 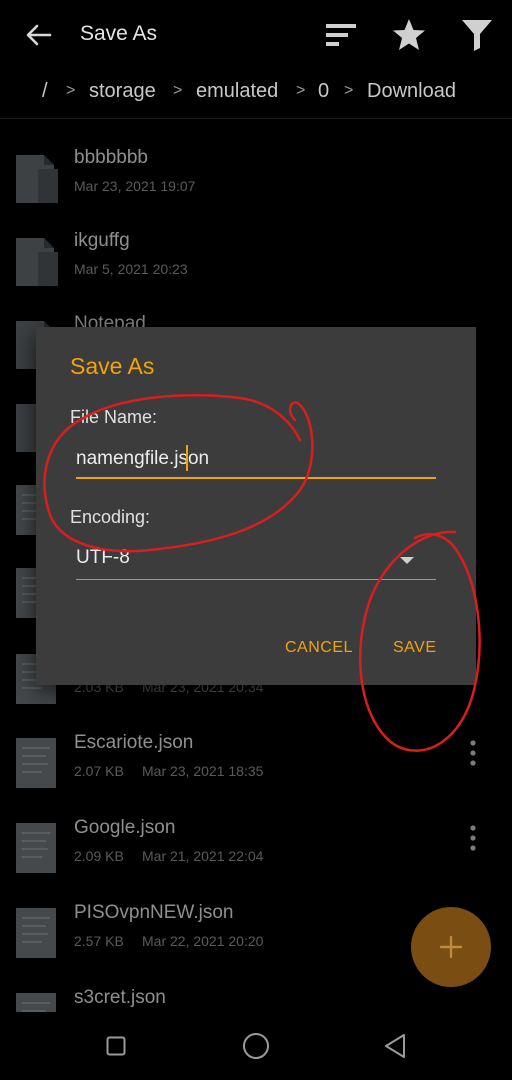 What do you see at coordinates (411, 91) in the screenshot?
I see `breadcrumb-download: Download` at bounding box center [411, 91].